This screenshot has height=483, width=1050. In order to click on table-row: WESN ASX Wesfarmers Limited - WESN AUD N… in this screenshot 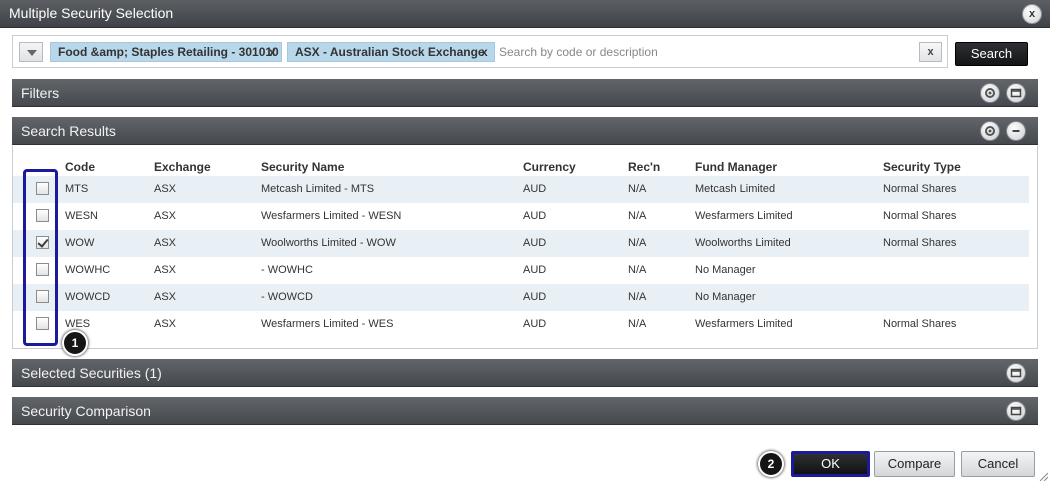, I will do `click(521, 216)`.